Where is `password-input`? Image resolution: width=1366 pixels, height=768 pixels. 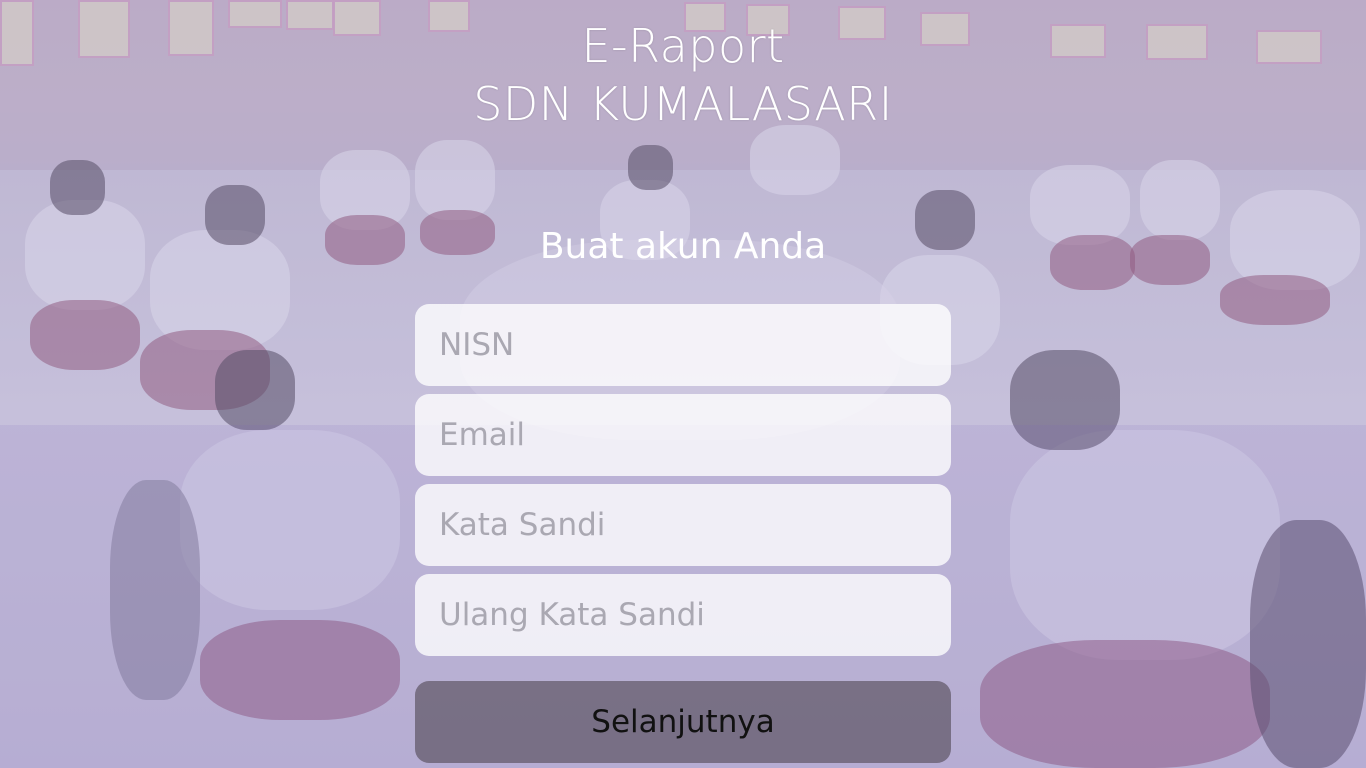 password-input is located at coordinates (683, 525).